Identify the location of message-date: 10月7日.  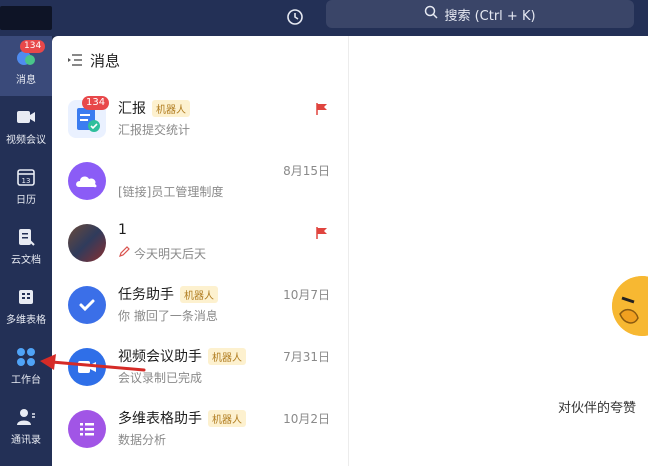
(306, 295).